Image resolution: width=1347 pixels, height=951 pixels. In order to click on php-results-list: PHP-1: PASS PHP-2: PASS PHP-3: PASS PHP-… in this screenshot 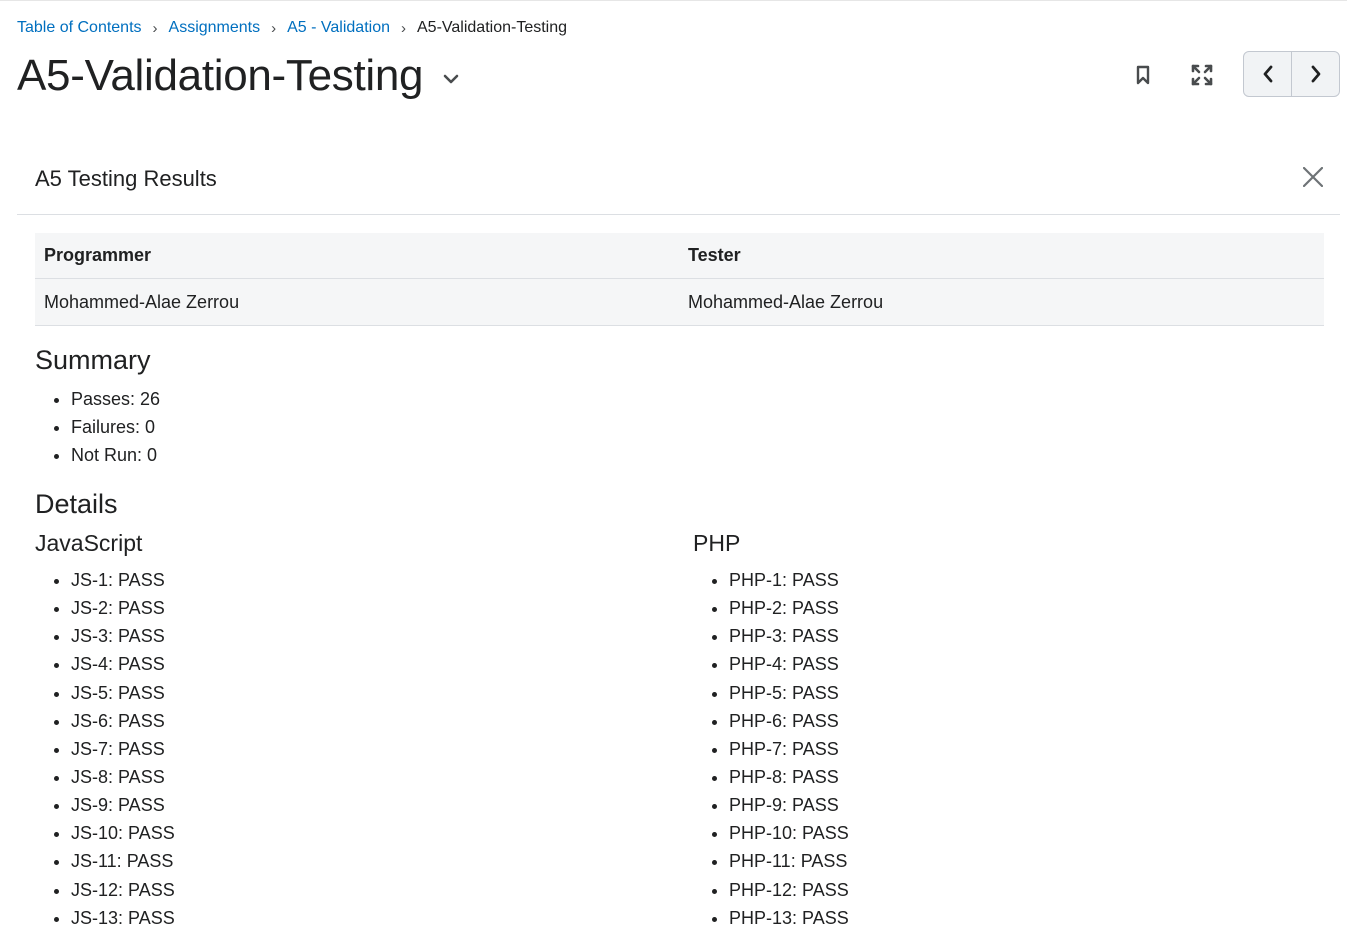, I will do `click(771, 749)`.